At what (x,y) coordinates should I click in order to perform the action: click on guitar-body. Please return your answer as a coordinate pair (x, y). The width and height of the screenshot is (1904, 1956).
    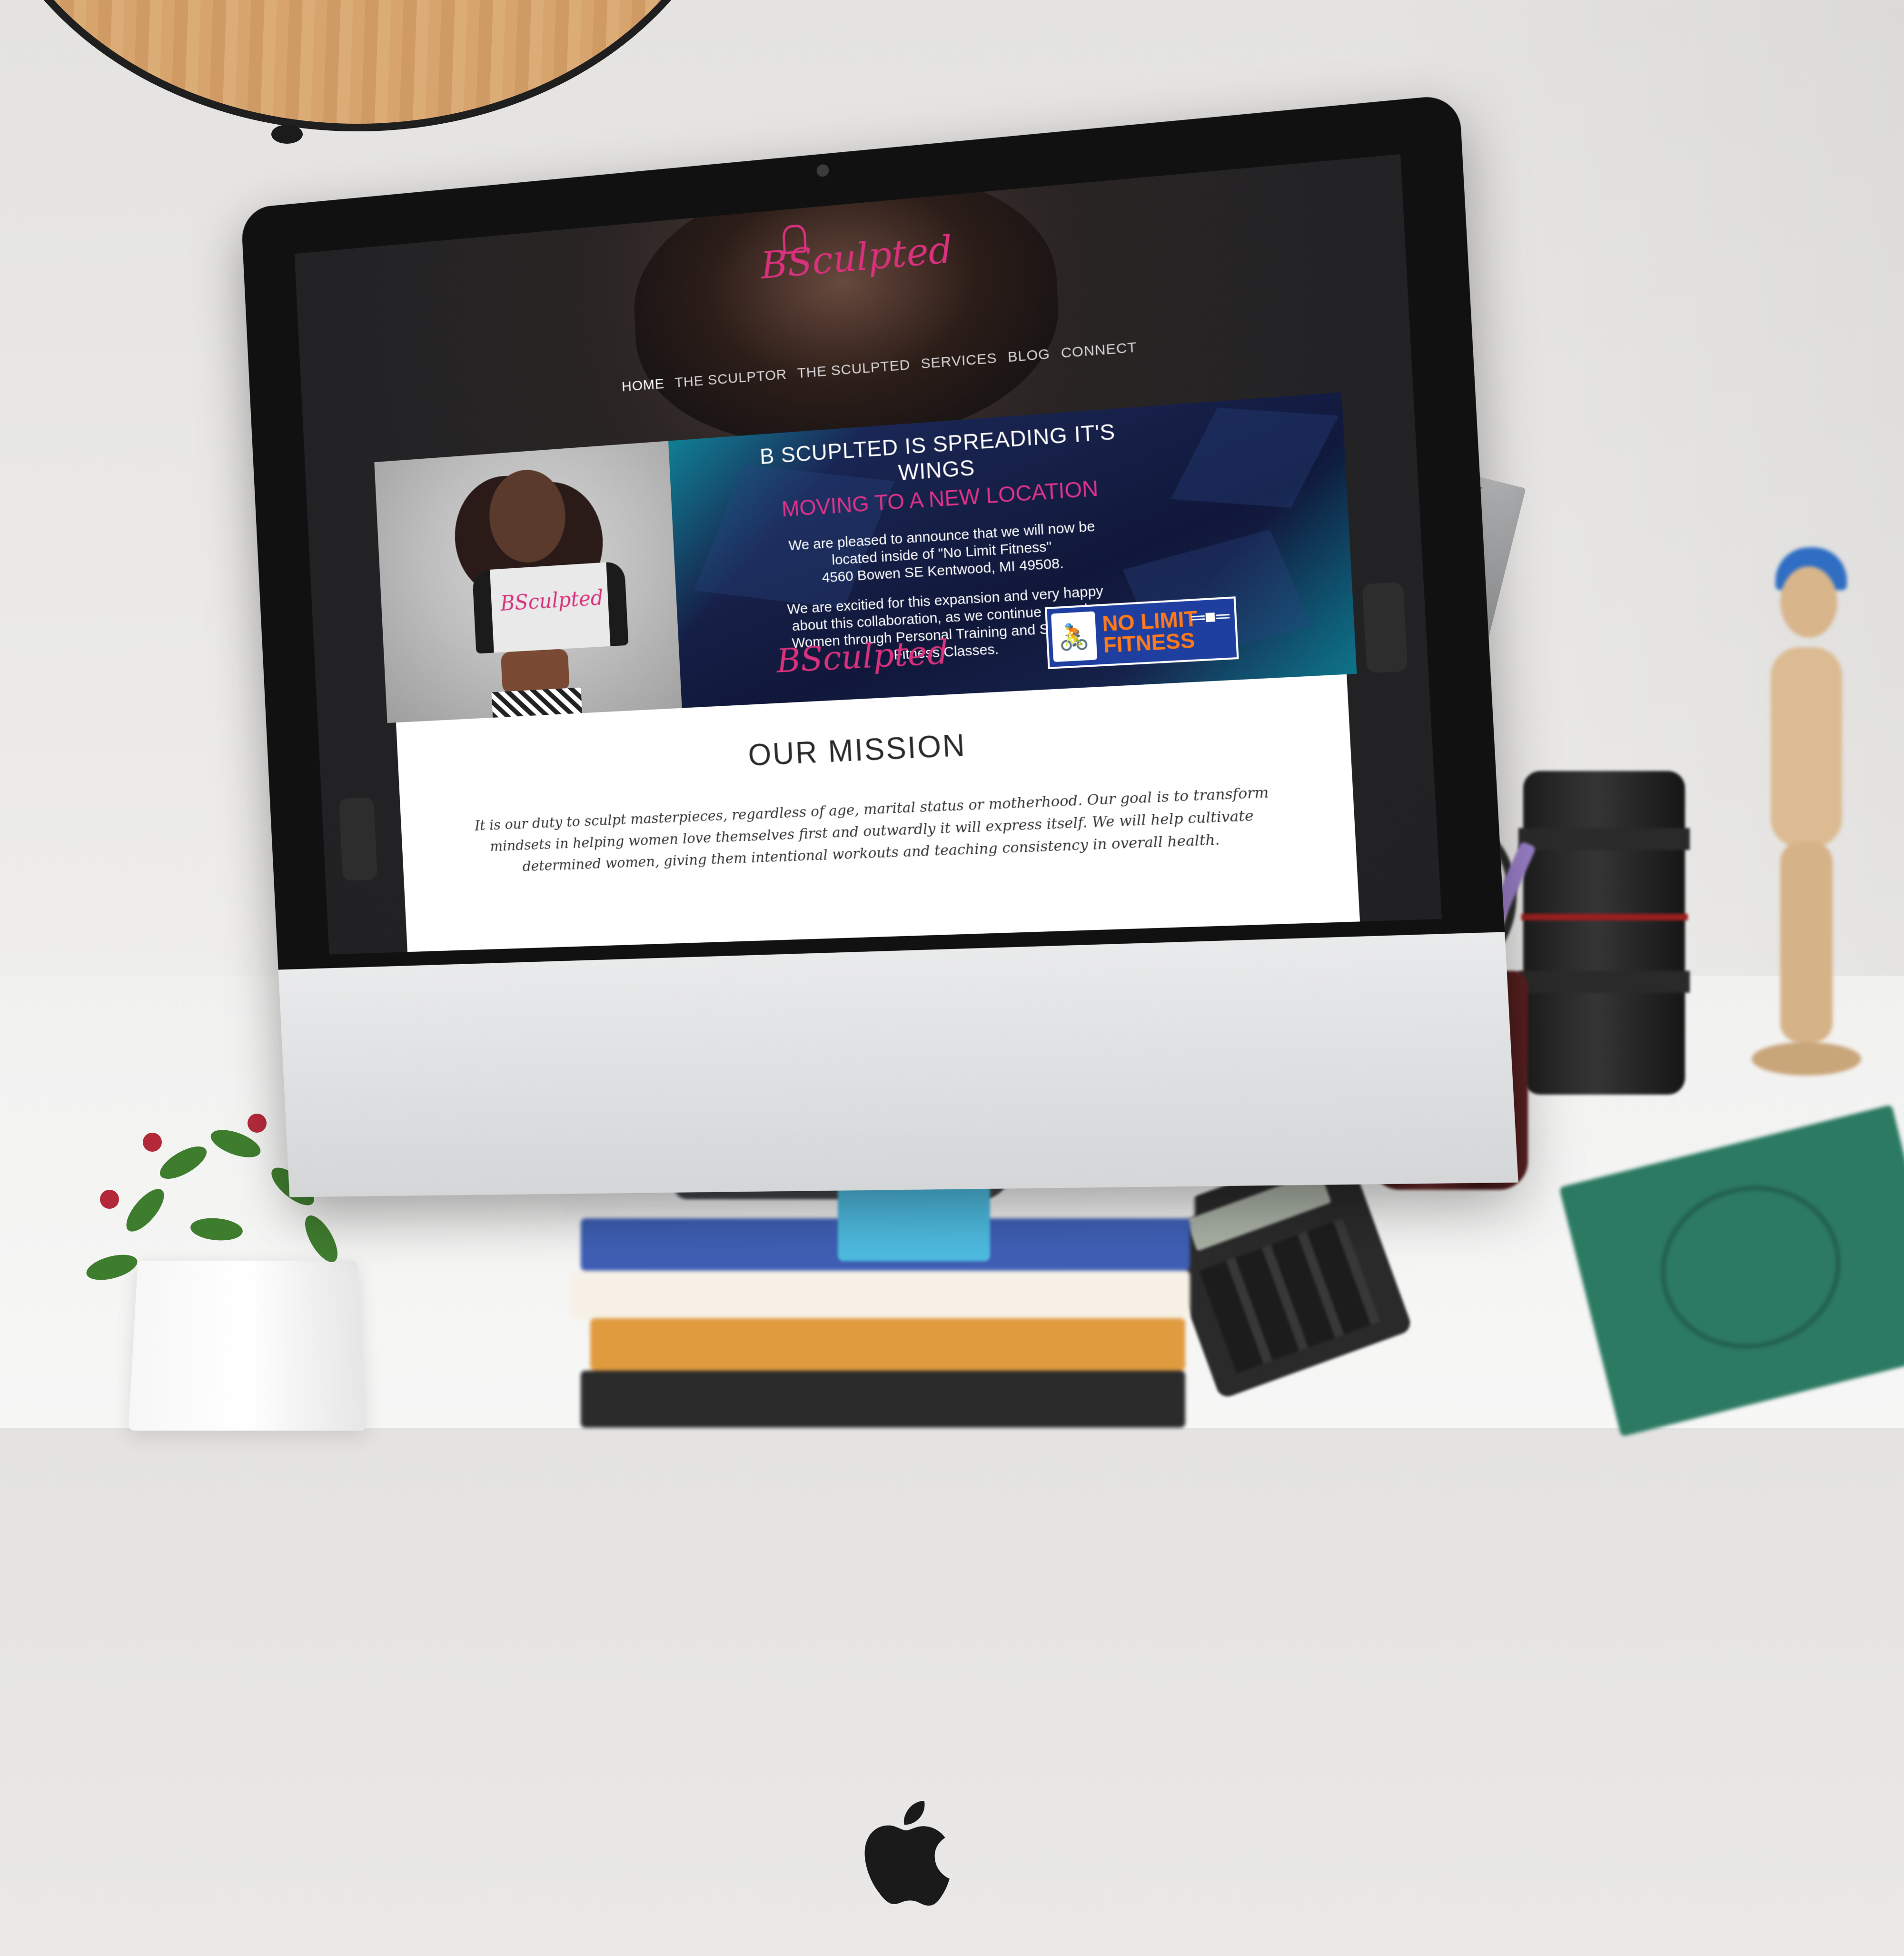
    Looking at the image, I should click on (372, 66).